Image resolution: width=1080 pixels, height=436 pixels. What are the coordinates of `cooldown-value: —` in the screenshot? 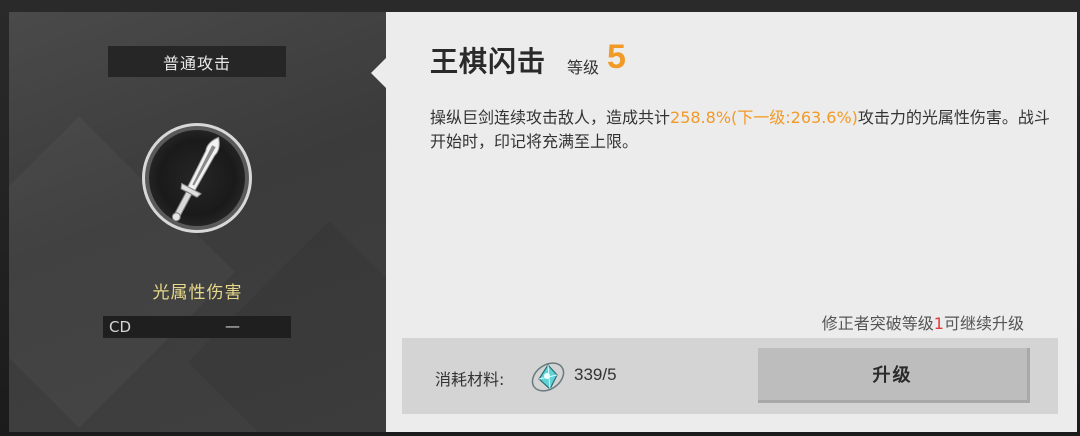 It's located at (232, 326).